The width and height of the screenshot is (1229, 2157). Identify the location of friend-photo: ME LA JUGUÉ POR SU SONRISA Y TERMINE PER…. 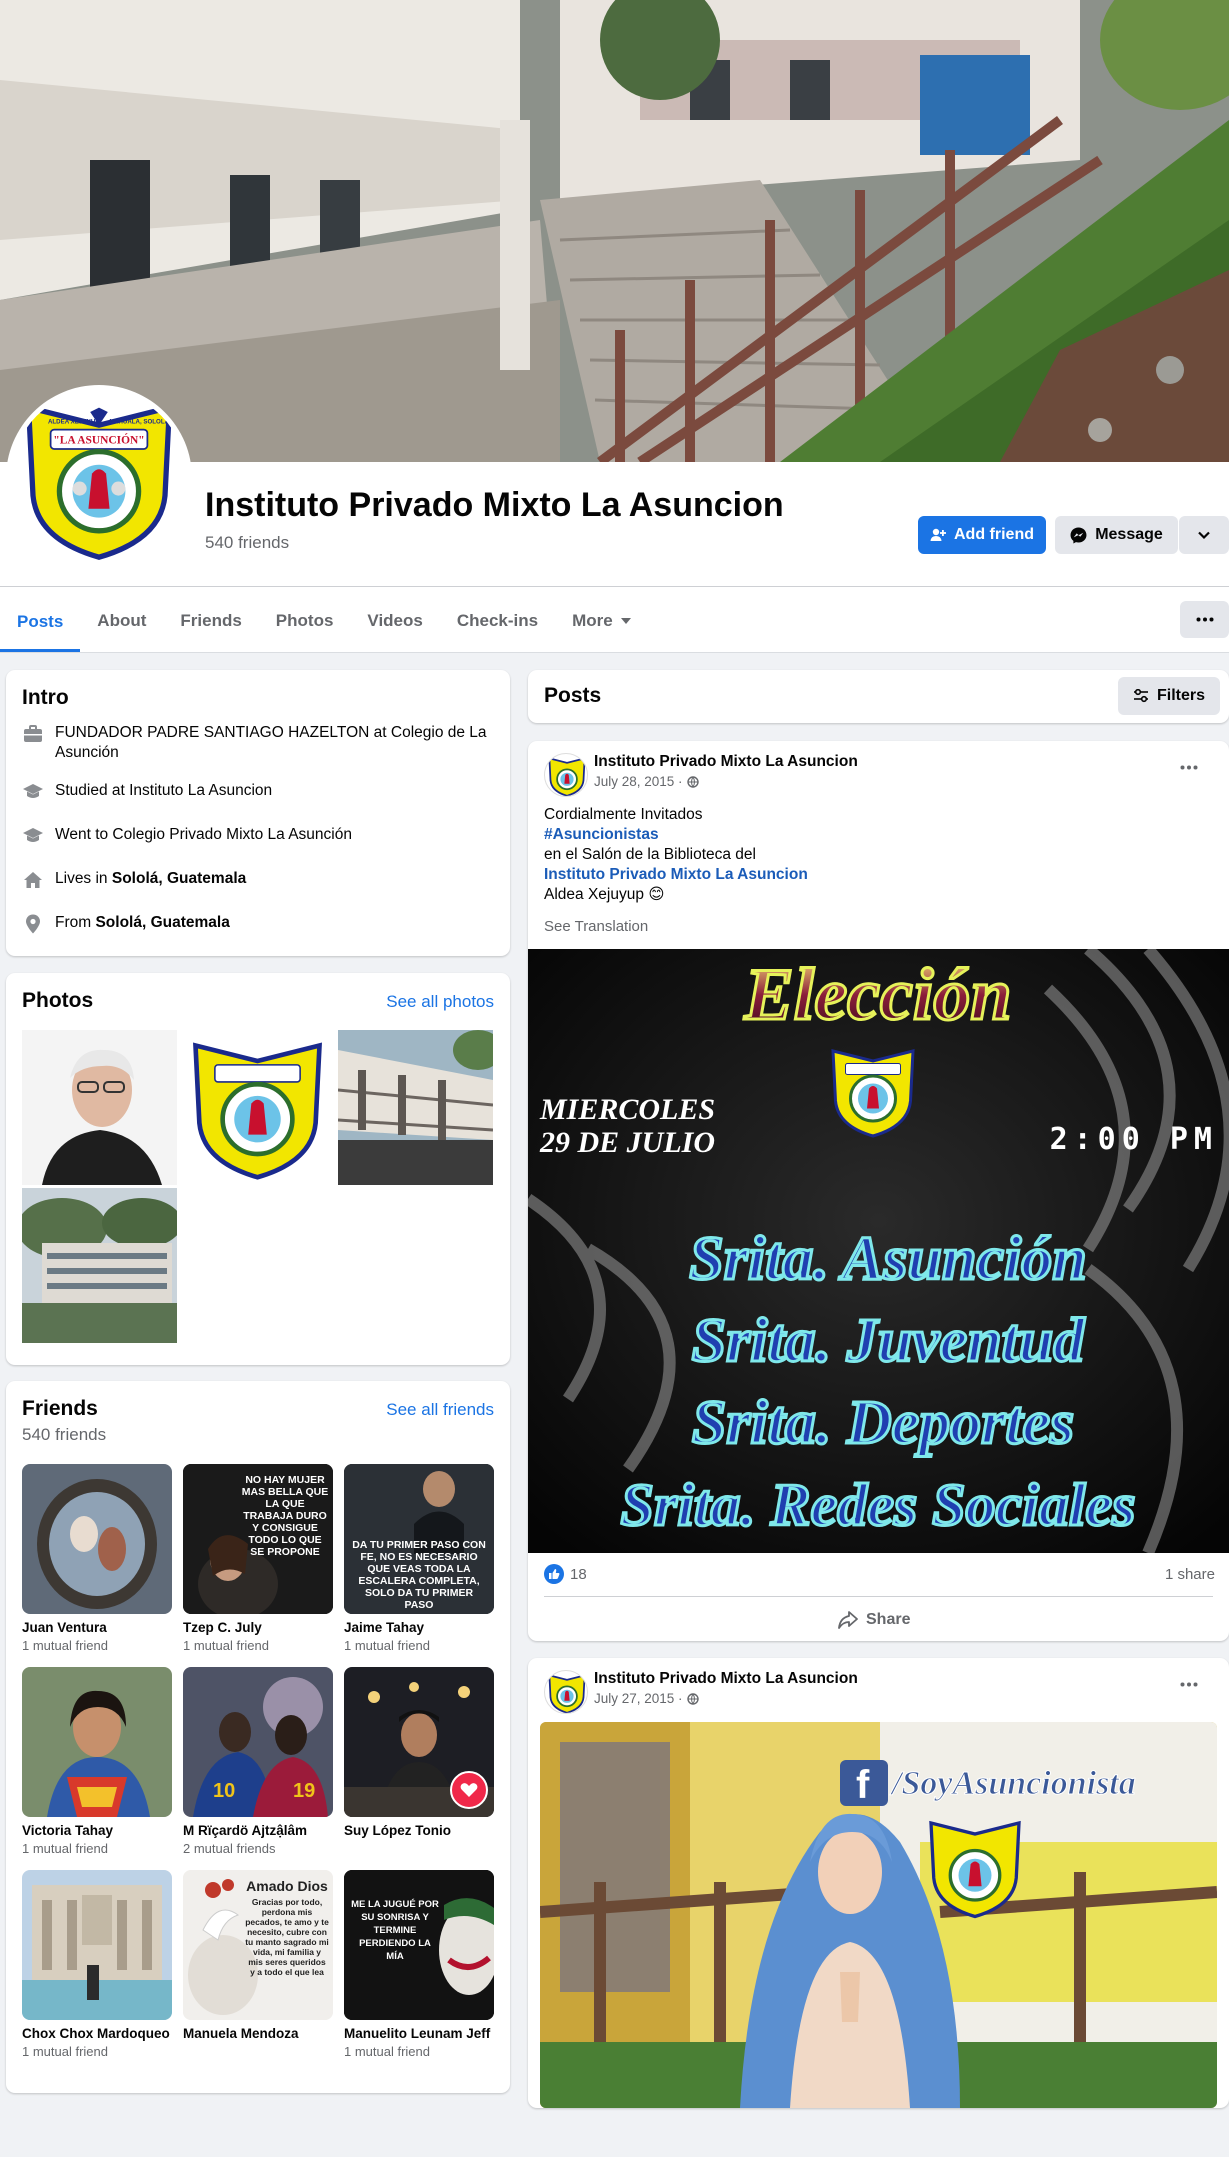
(419, 1945).